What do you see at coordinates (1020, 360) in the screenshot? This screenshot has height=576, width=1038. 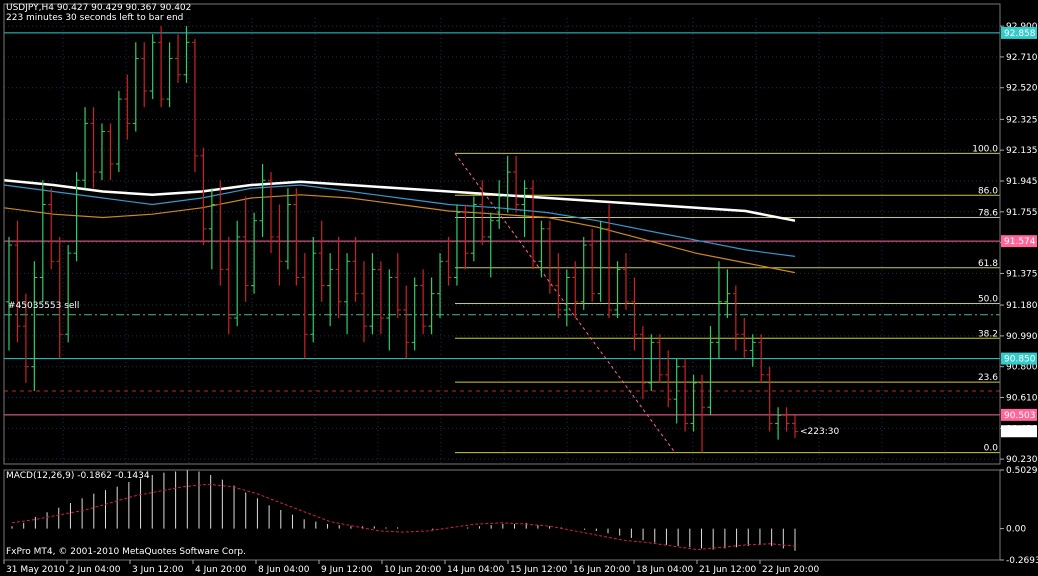 I see `price-marker-label: 90.850` at bounding box center [1020, 360].